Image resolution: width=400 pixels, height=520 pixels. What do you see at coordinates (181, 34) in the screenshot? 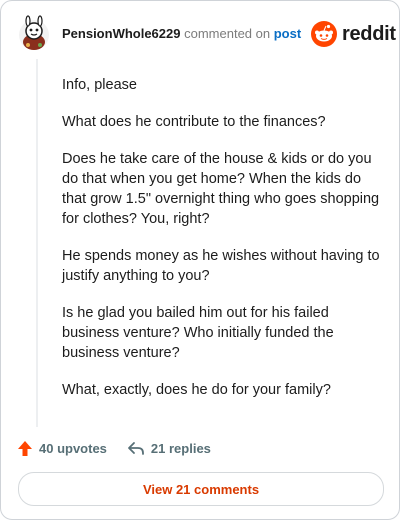
I see `comment-header: PensionWhole6229 commented on post` at bounding box center [181, 34].